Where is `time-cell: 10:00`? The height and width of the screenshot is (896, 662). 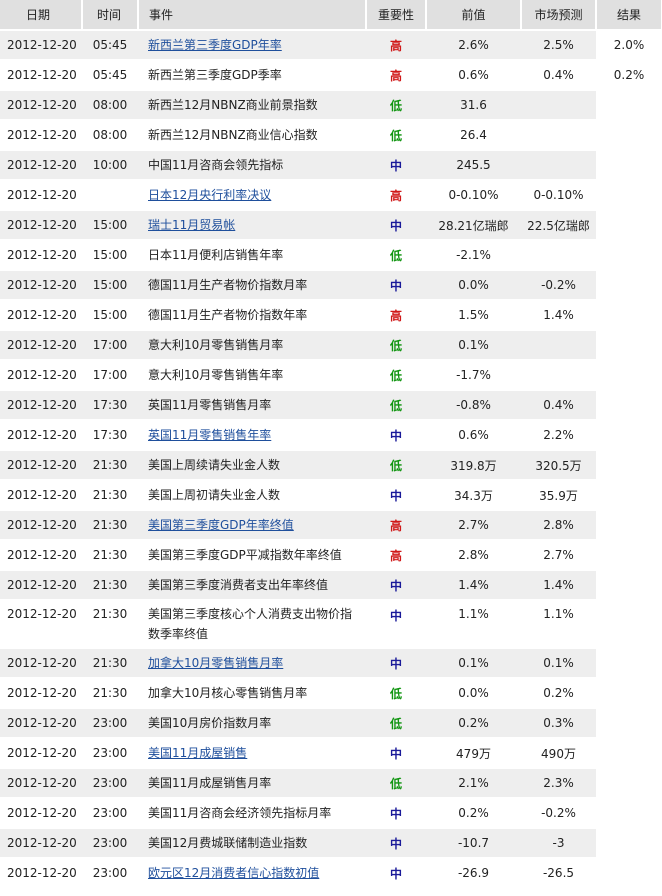
time-cell: 10:00 is located at coordinates (110, 165).